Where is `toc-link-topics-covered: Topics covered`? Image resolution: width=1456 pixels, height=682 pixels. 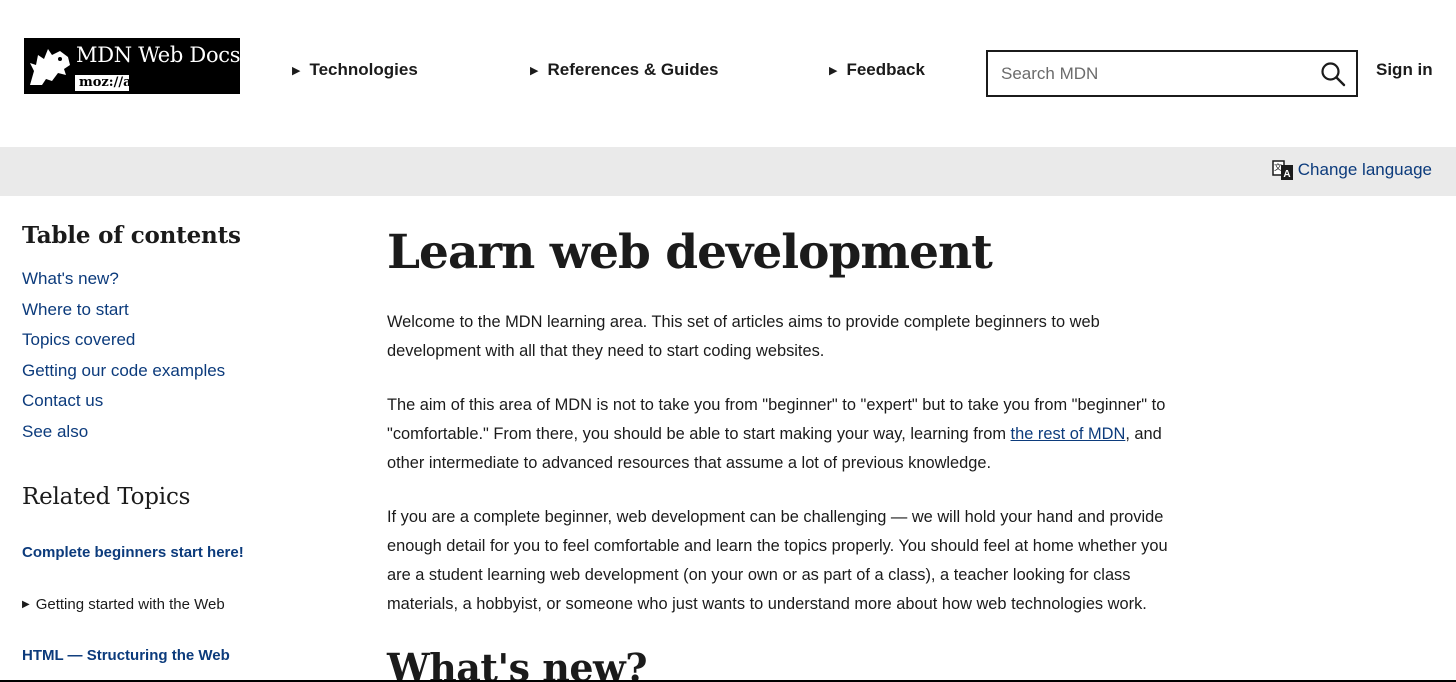
toc-link-topics-covered: Topics covered is located at coordinates (123, 344).